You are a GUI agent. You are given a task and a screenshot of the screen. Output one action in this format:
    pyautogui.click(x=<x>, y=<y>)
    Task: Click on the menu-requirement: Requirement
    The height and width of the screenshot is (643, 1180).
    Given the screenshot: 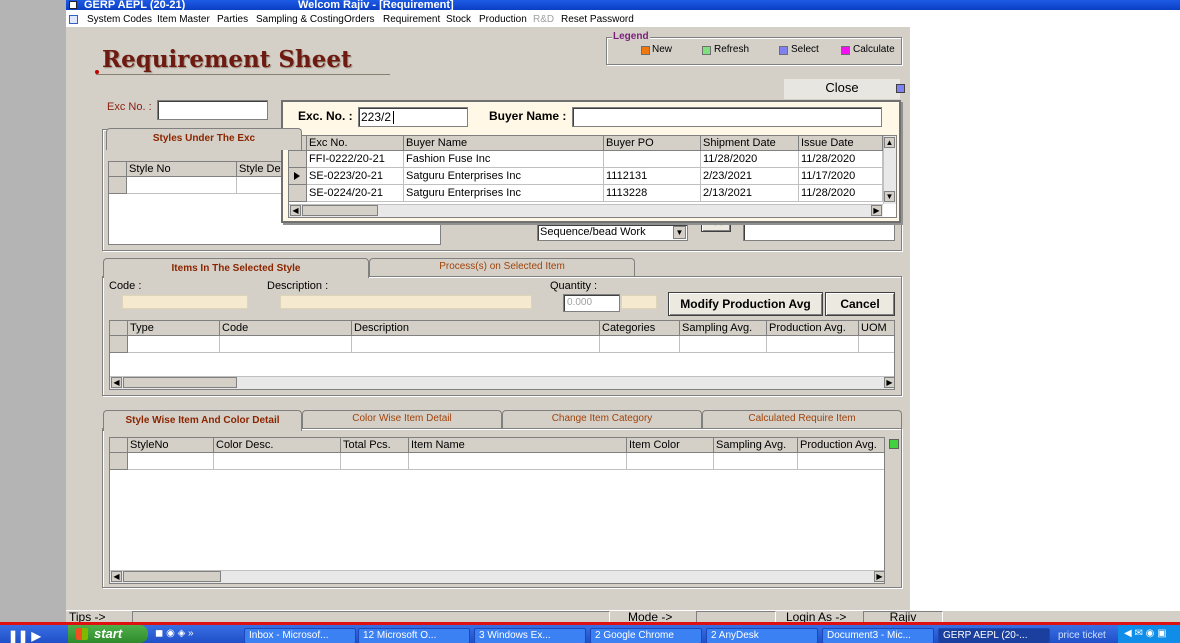 What is the action you would take?
    pyautogui.click(x=411, y=20)
    